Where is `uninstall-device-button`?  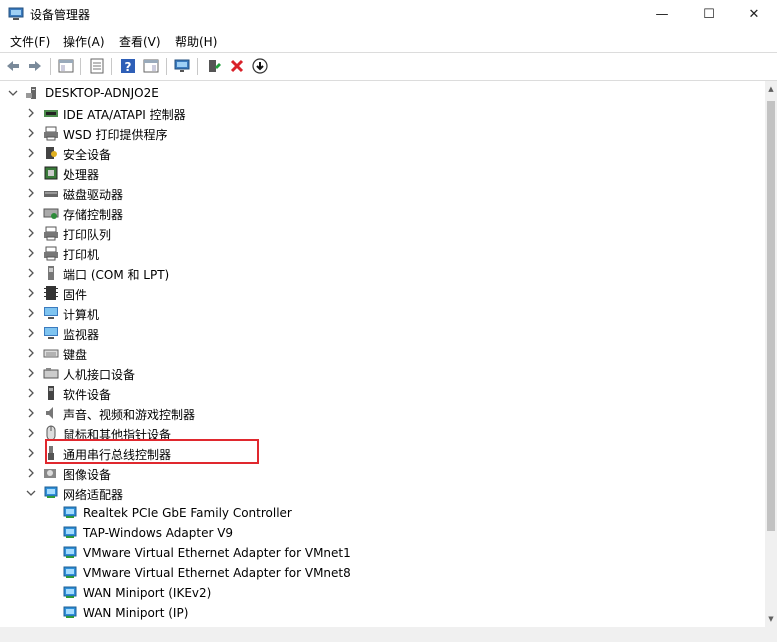
uninstall-device-button is located at coordinates (237, 66).